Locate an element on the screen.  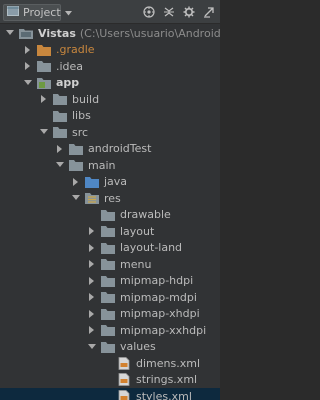
tree-item-label: .gradle is located at coordinates (75, 50).